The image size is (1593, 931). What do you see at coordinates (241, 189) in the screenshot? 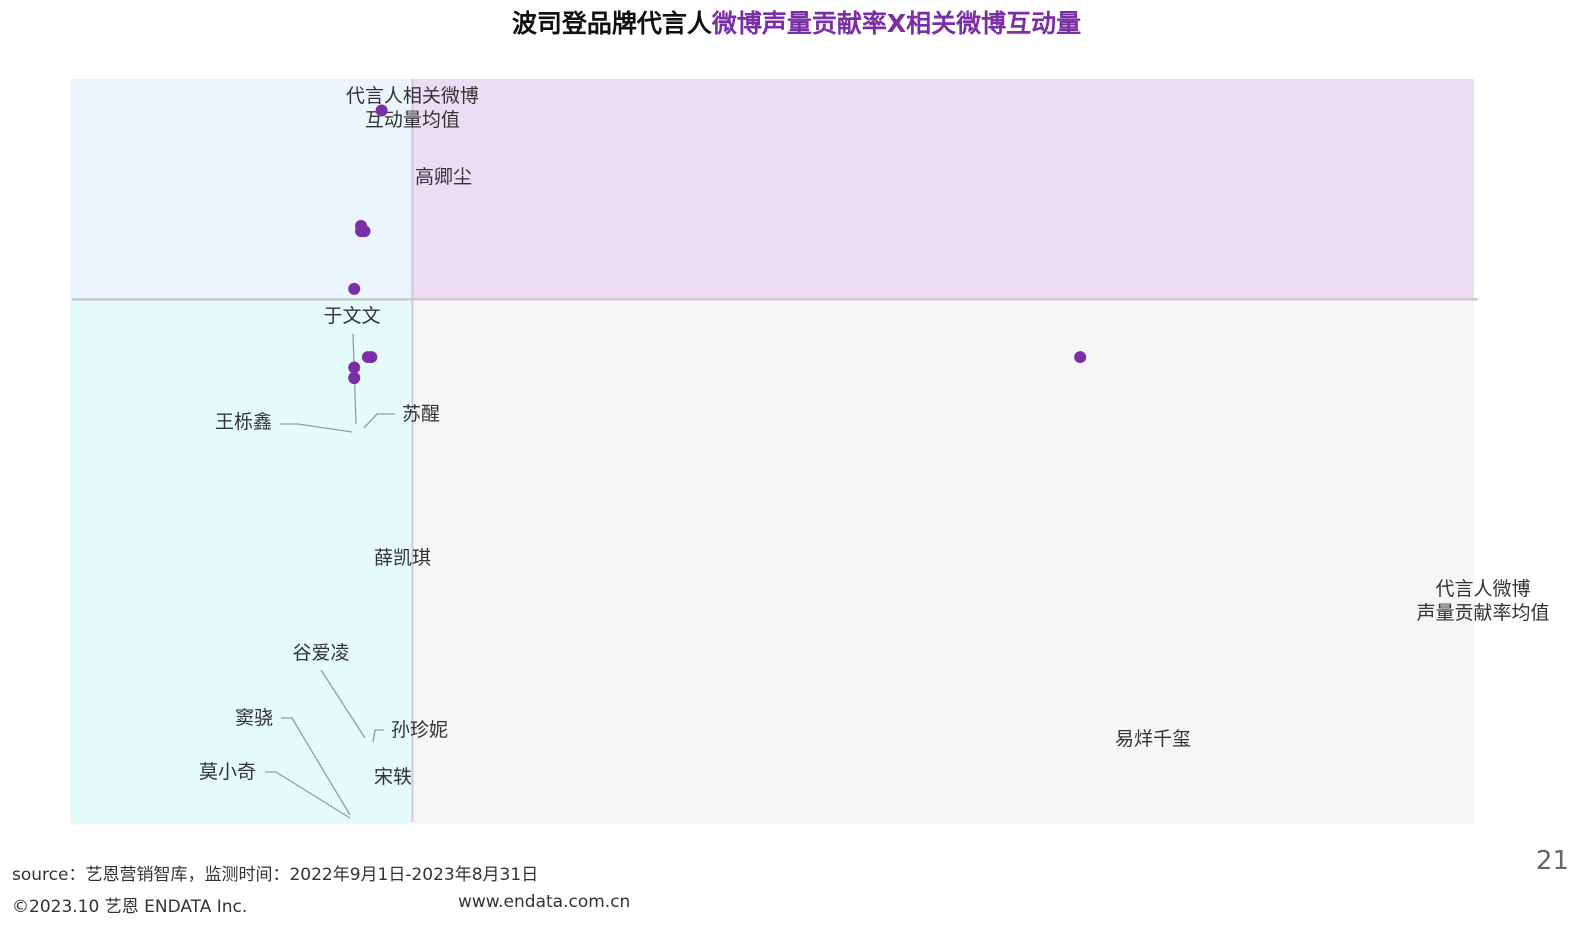
I see `quadrant-top-left` at bounding box center [241, 189].